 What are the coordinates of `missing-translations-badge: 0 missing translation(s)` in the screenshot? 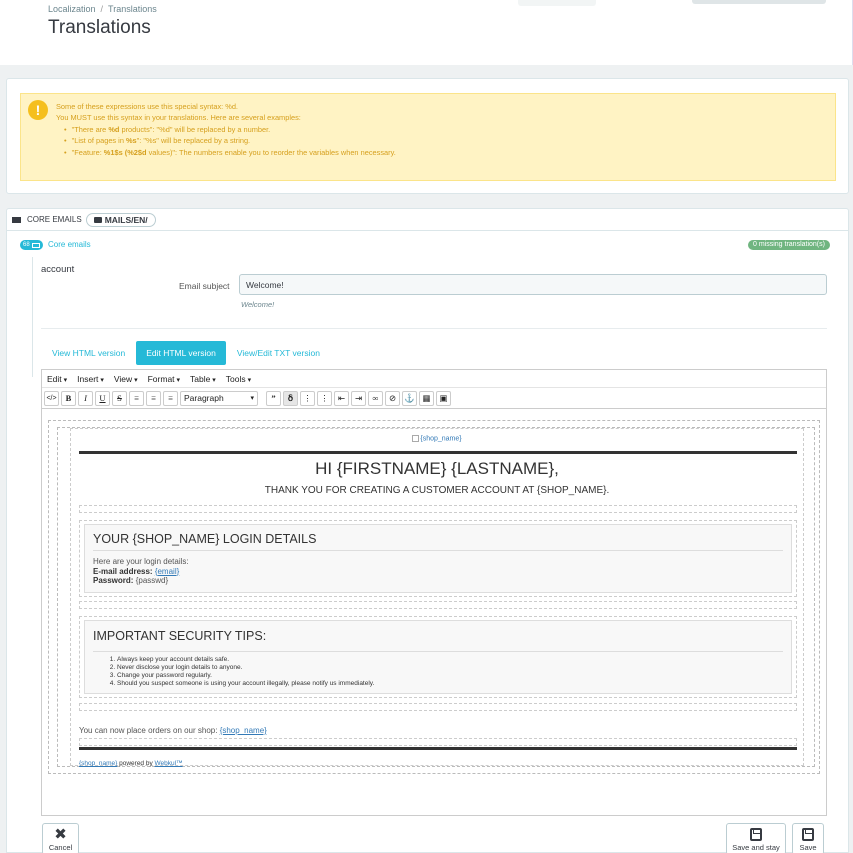 It's located at (789, 245).